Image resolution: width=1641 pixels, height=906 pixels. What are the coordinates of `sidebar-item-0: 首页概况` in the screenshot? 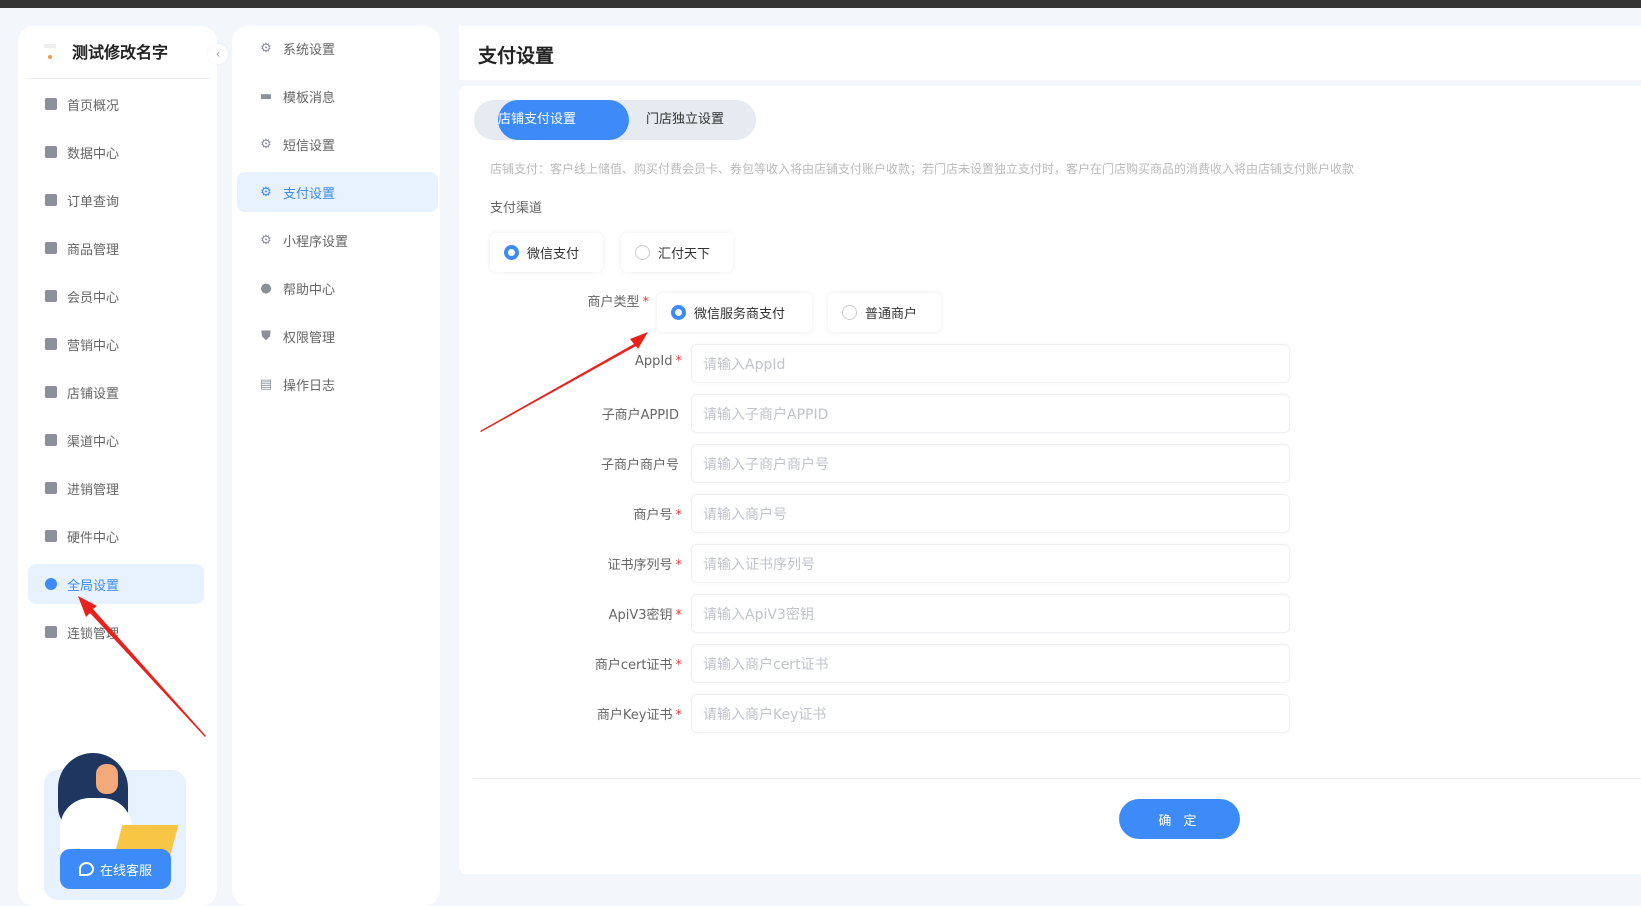 It's located at (116, 104).